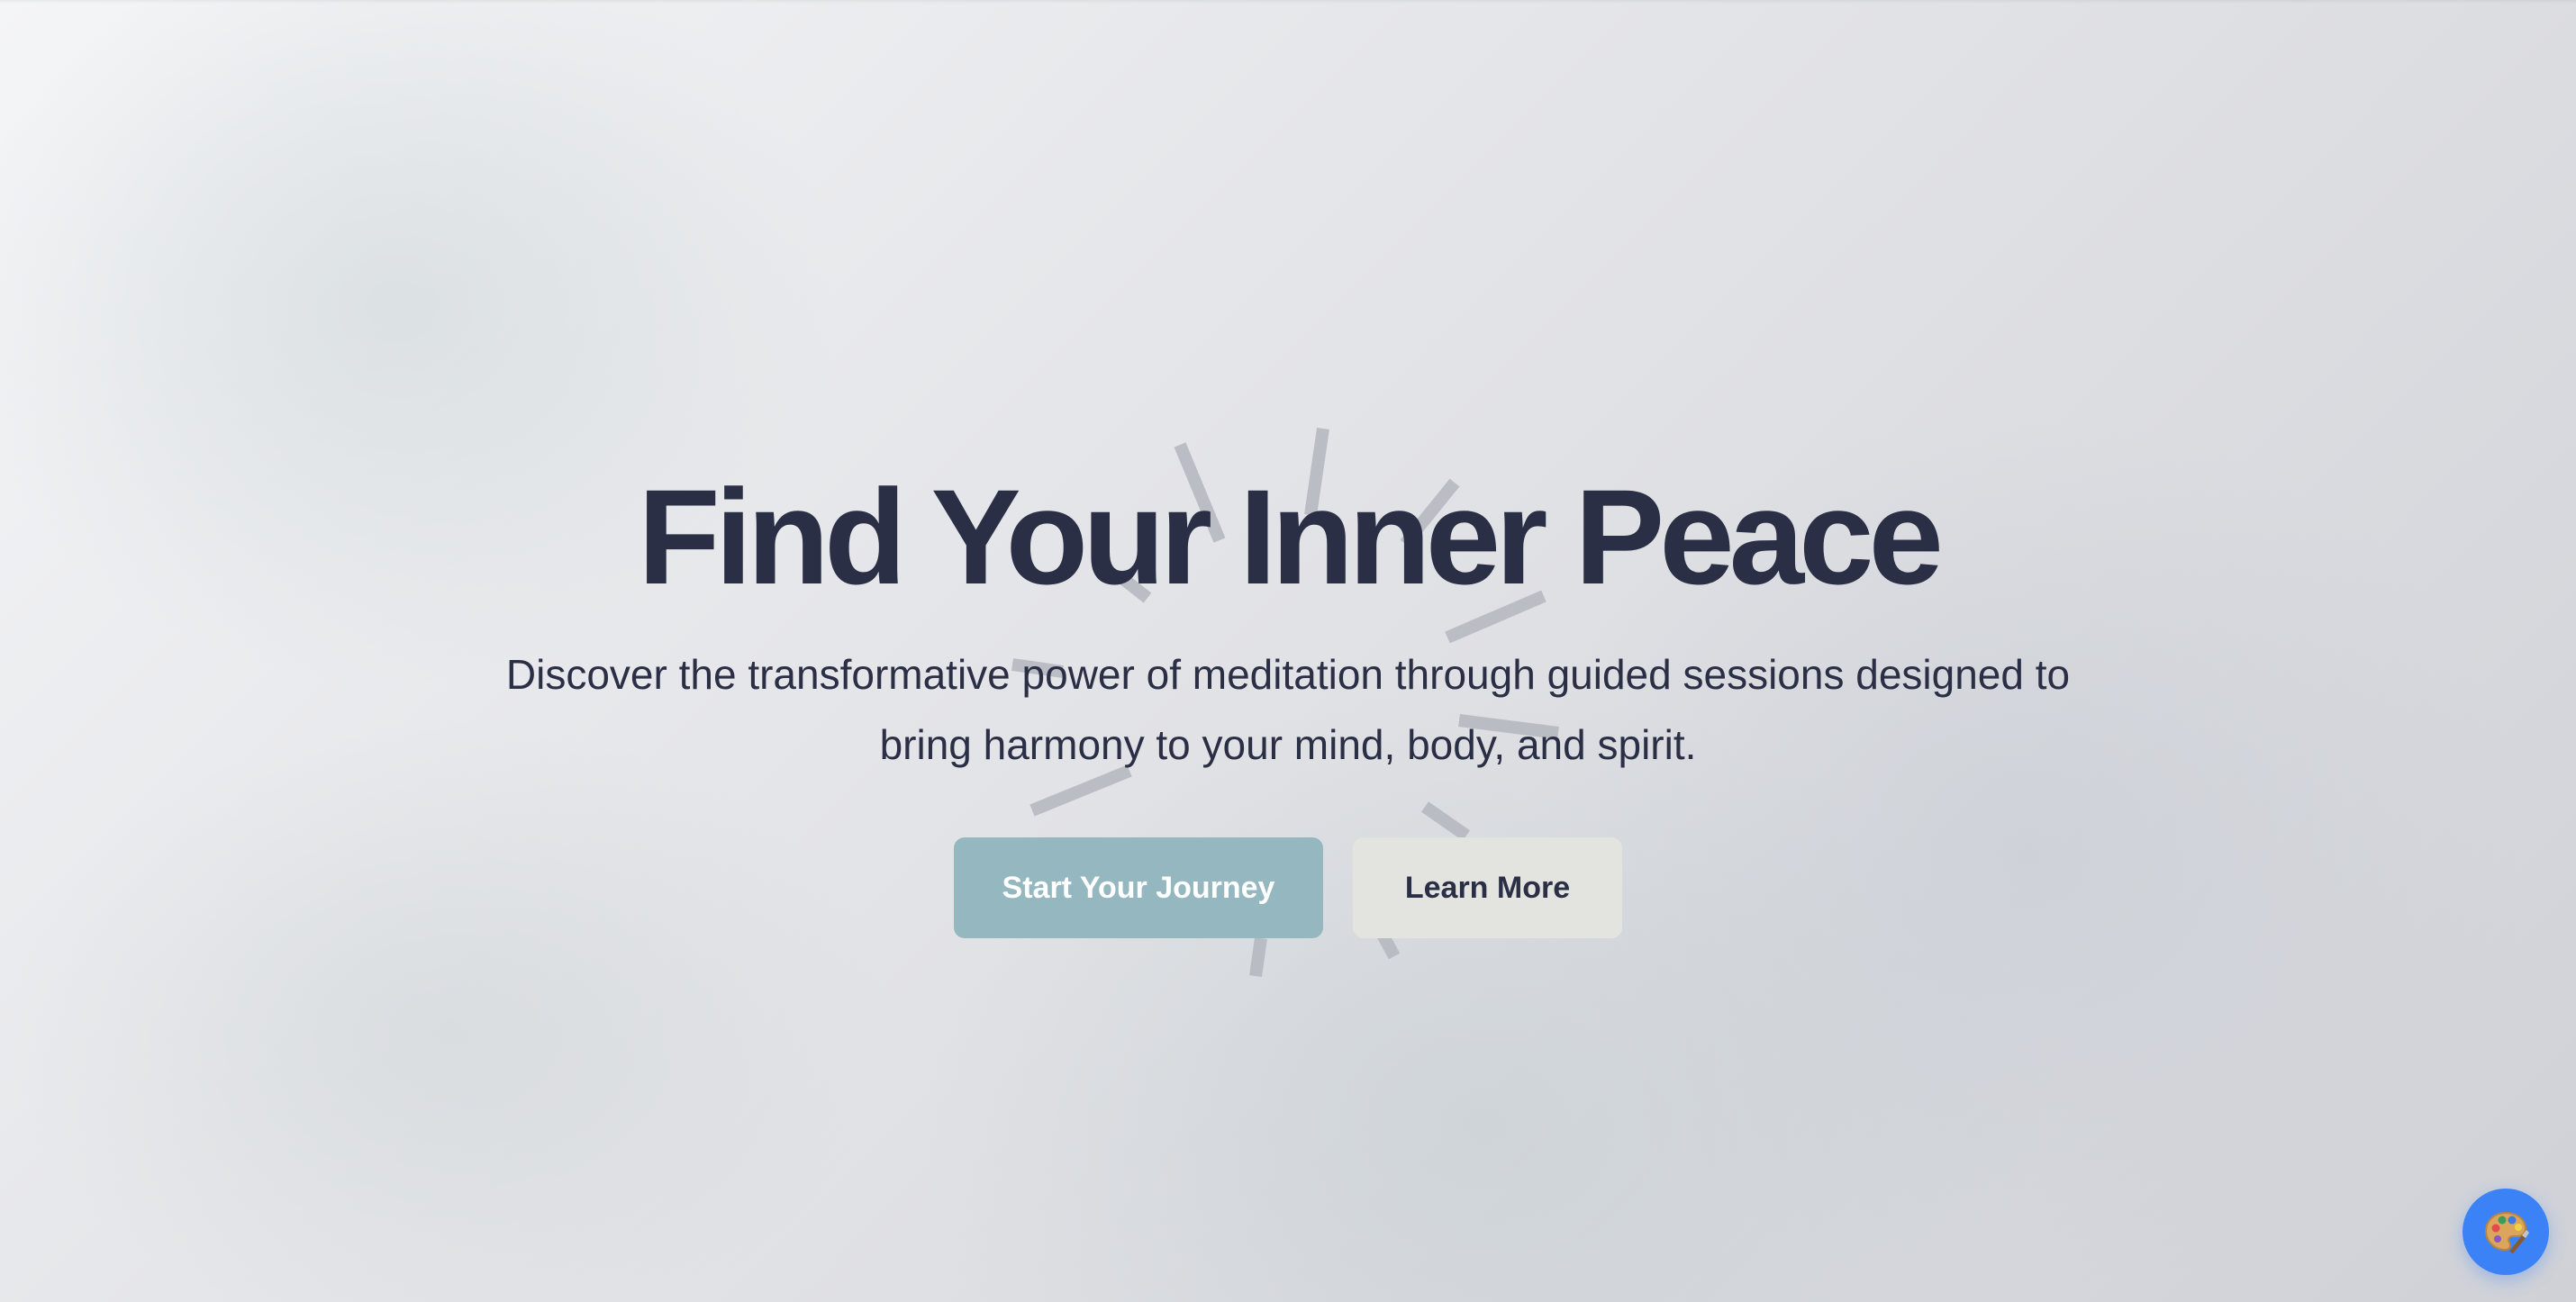 Image resolution: width=2576 pixels, height=1302 pixels. What do you see at coordinates (1487, 887) in the screenshot?
I see `learn-more-button: Learn More` at bounding box center [1487, 887].